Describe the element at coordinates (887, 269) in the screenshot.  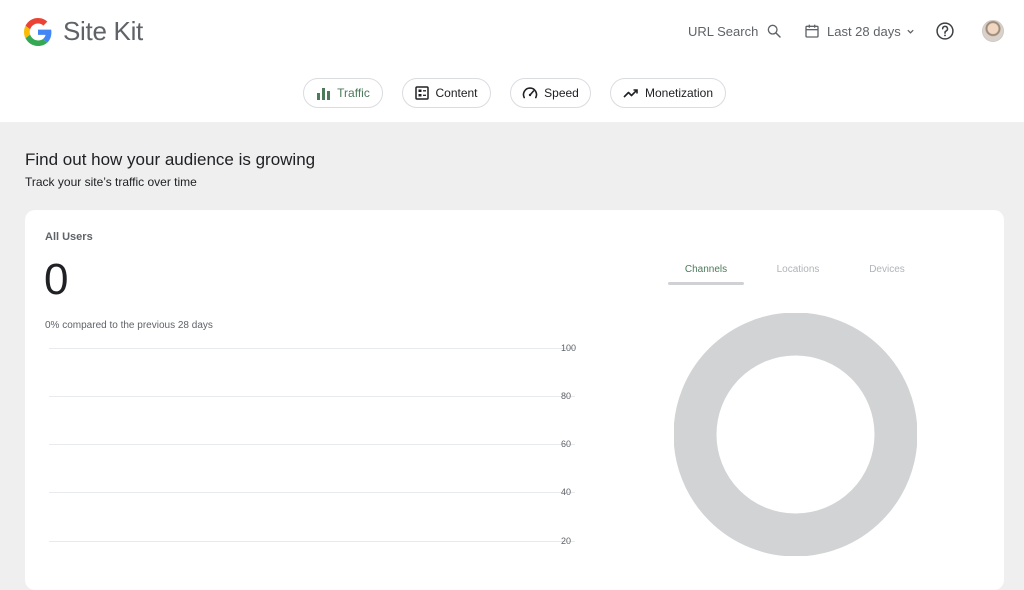
I see `tab-devices: Devices` at that location.